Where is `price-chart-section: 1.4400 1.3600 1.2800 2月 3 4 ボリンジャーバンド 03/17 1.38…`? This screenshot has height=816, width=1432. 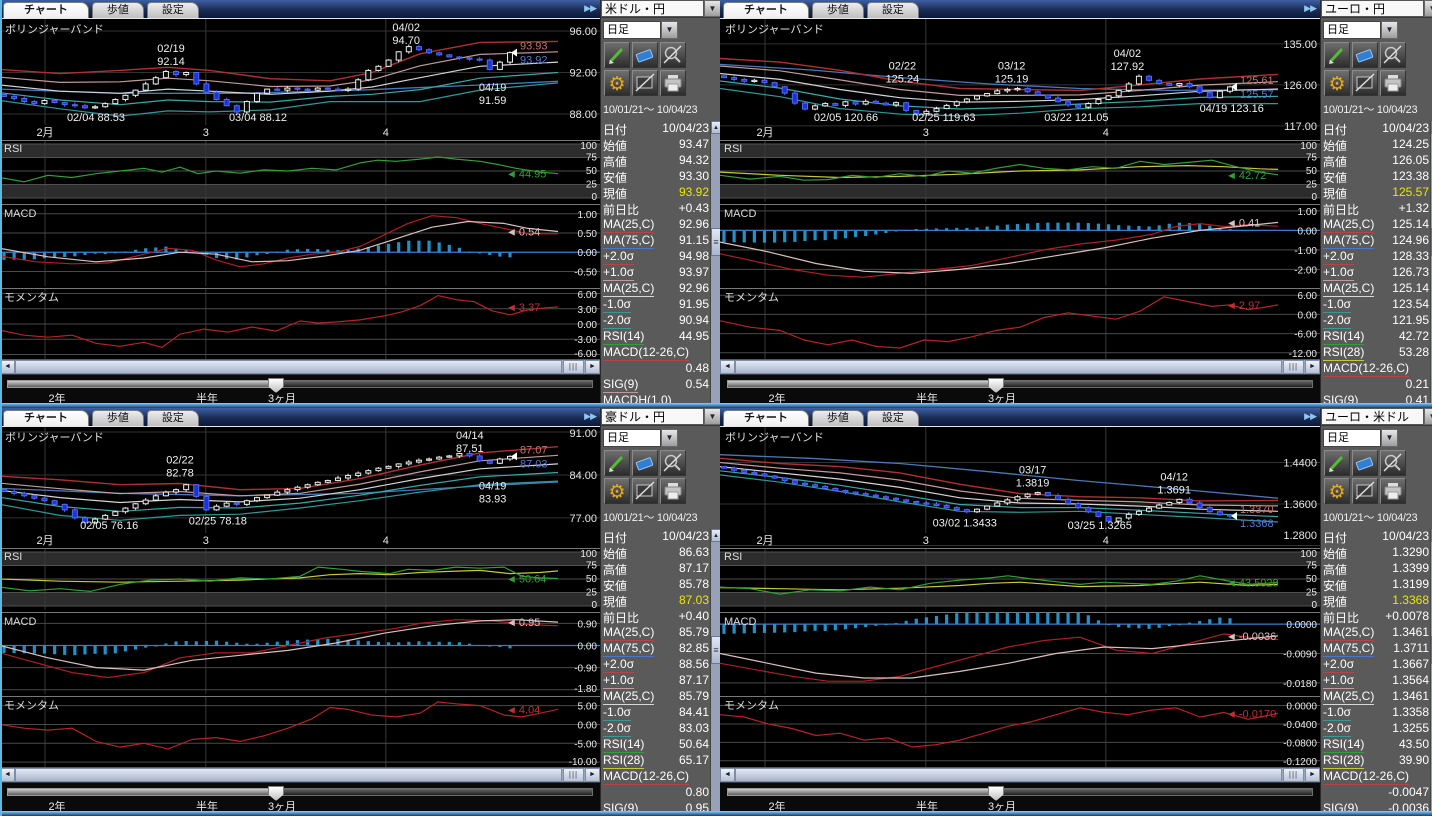 price-chart-section: 1.4400 1.3600 1.2800 2月 3 4 ボリンジャーバンド 03/17 1.38… is located at coordinates (1020, 486).